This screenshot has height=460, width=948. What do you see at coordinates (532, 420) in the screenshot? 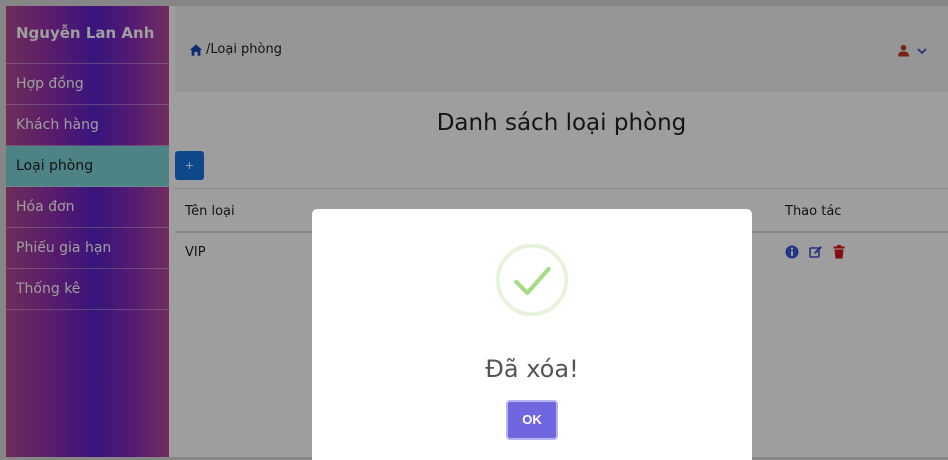
I see `ok-button: OK` at bounding box center [532, 420].